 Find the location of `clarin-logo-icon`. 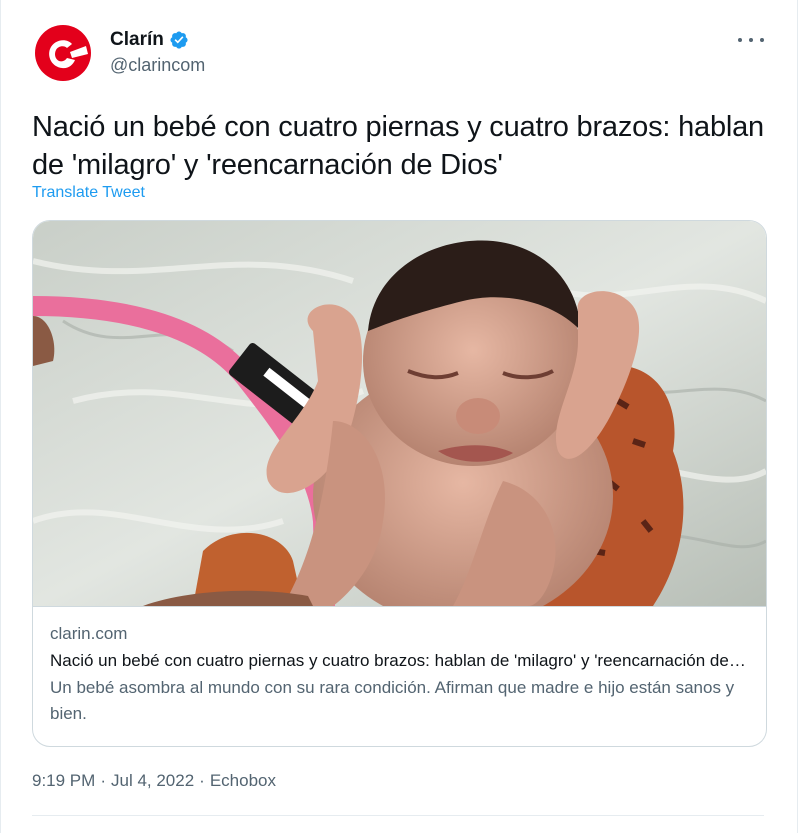

clarin-logo-icon is located at coordinates (63, 53).